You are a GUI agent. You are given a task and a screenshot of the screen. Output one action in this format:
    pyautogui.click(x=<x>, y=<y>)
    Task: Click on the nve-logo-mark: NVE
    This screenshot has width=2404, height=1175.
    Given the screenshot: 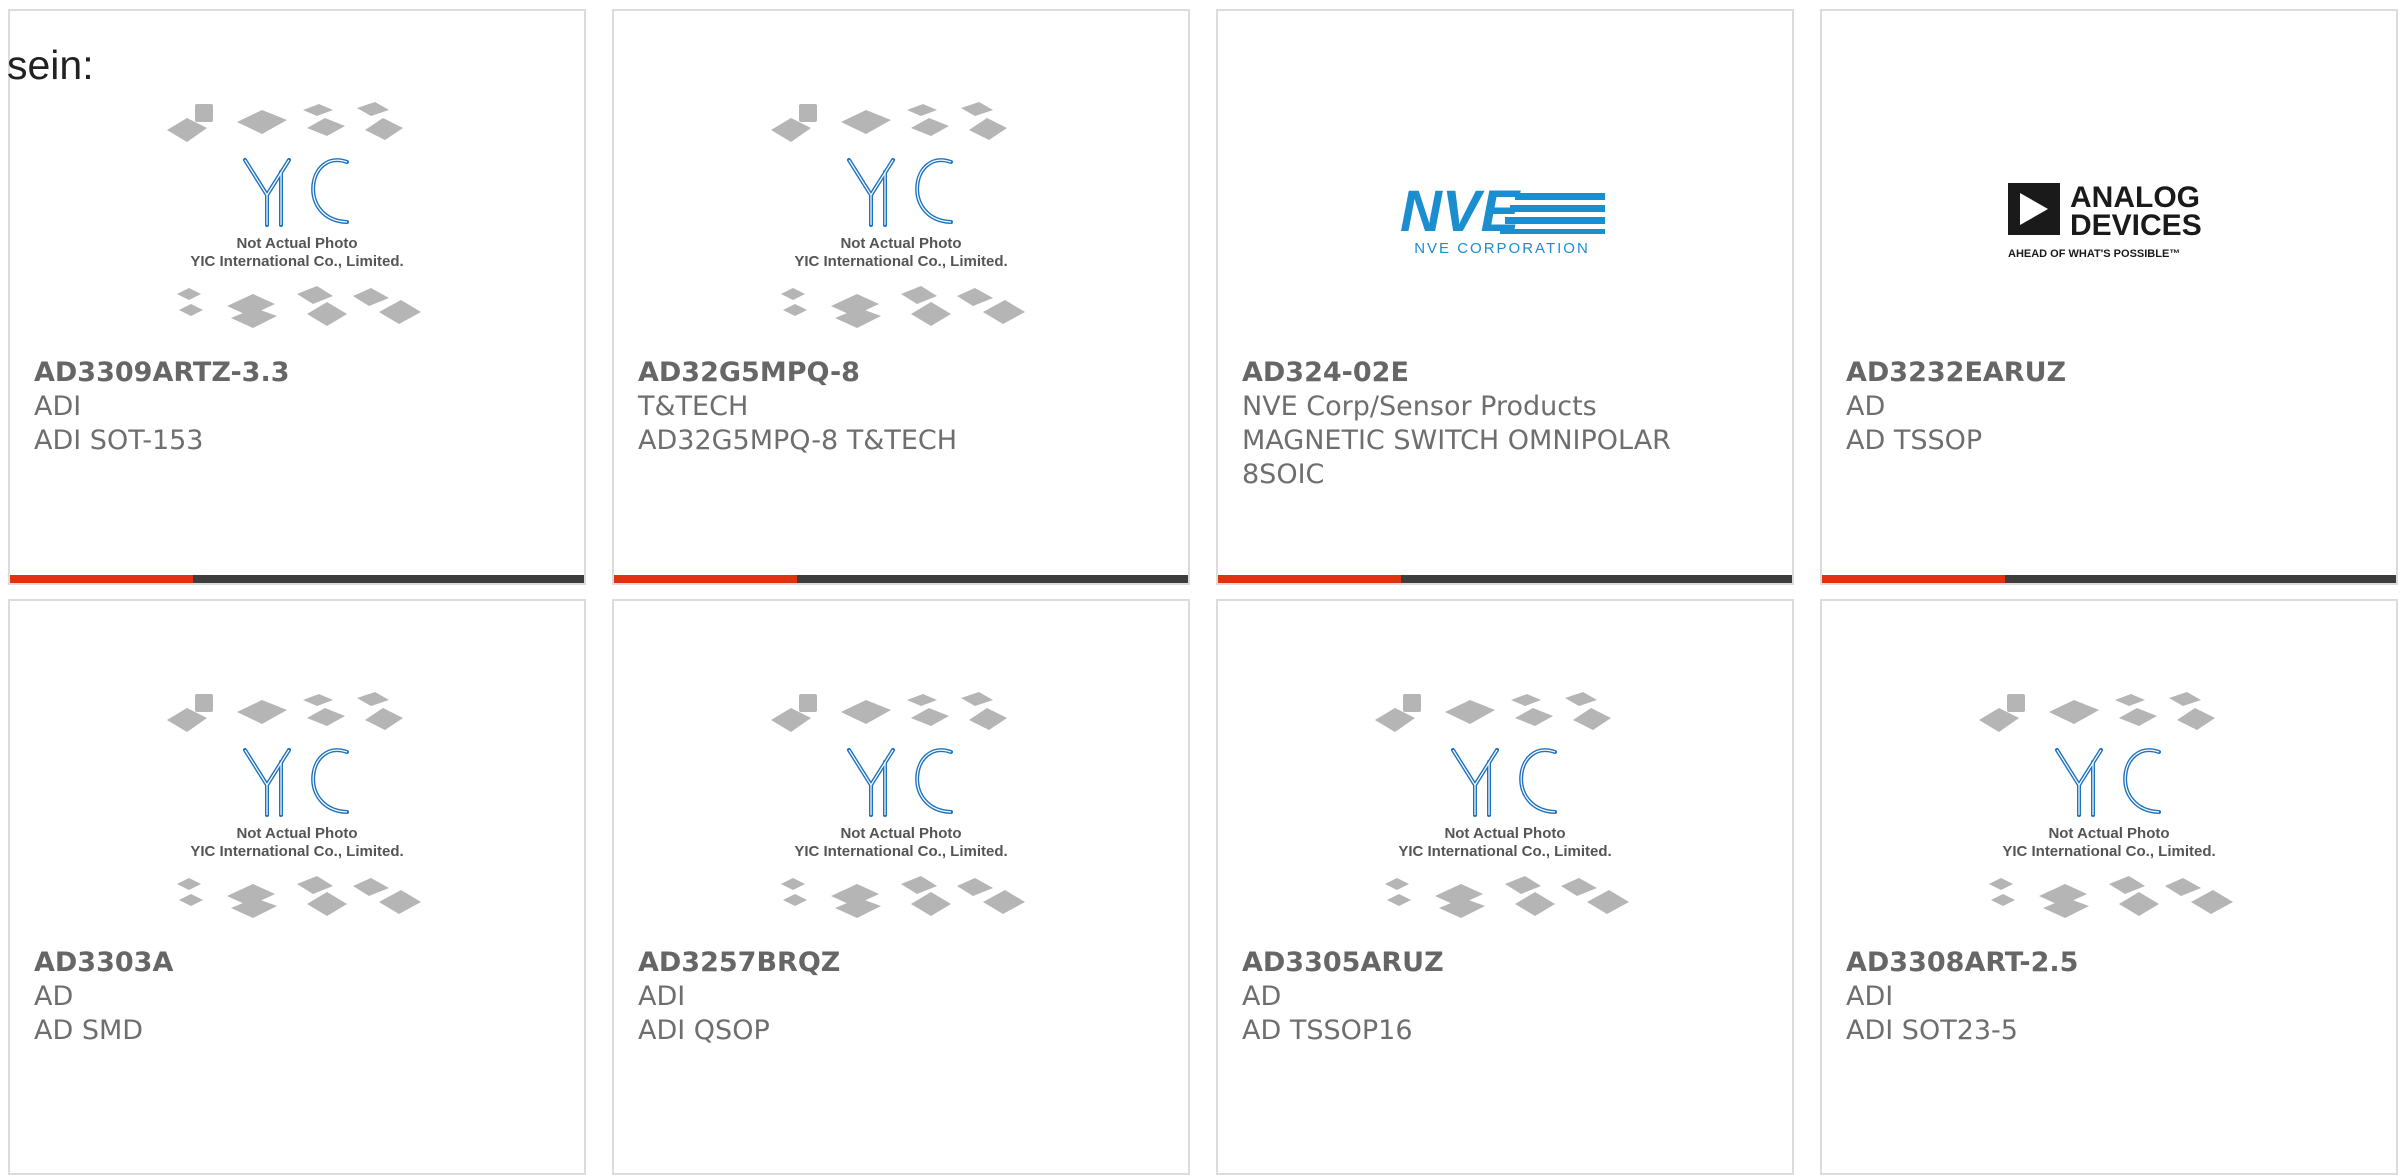 What is the action you would take?
    pyautogui.click(x=1461, y=211)
    